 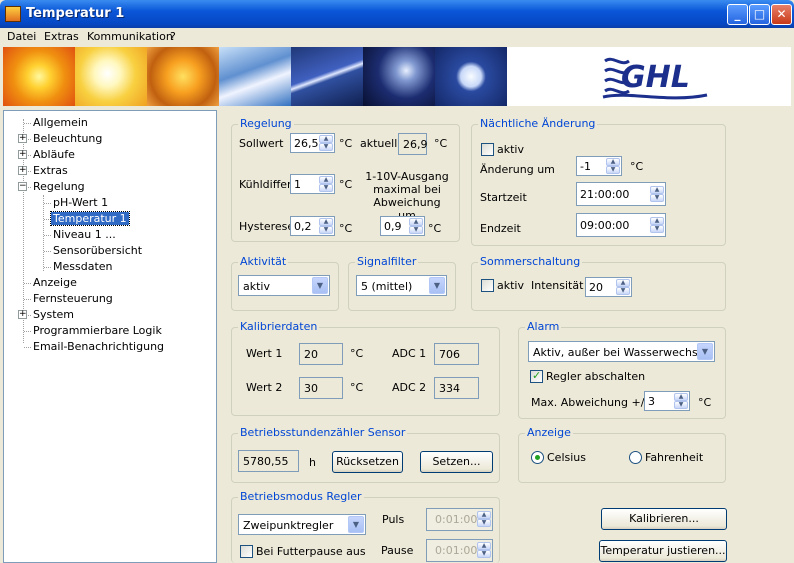 I want to click on nacht-aktiv-checkbox, so click(x=487, y=149).